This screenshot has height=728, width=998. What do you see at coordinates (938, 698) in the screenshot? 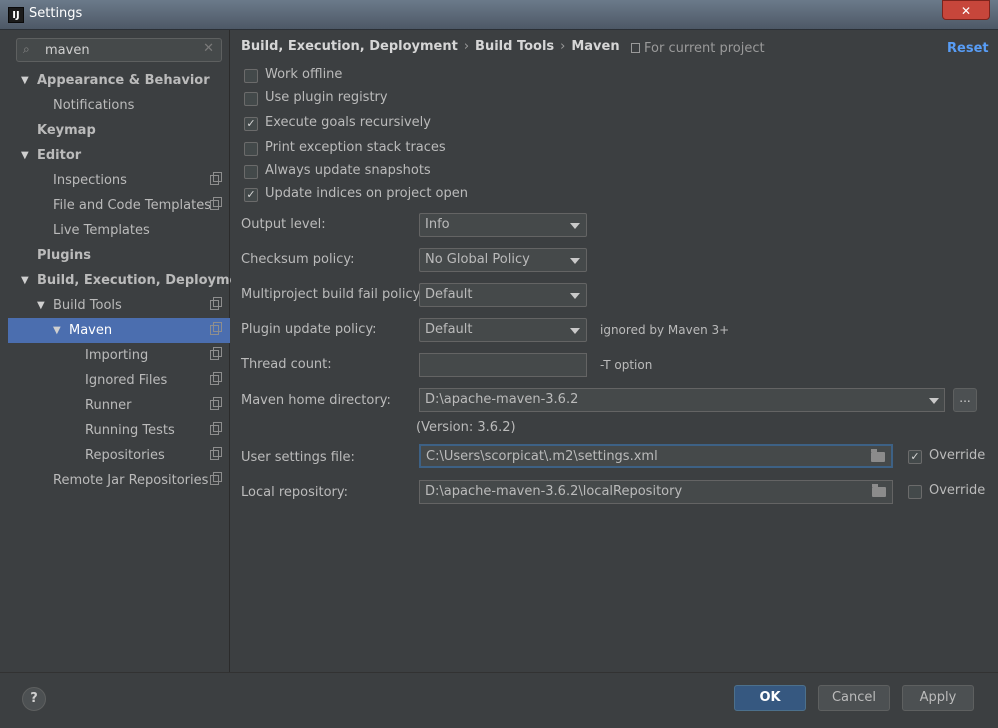
I see `apply-button: Apply` at bounding box center [938, 698].